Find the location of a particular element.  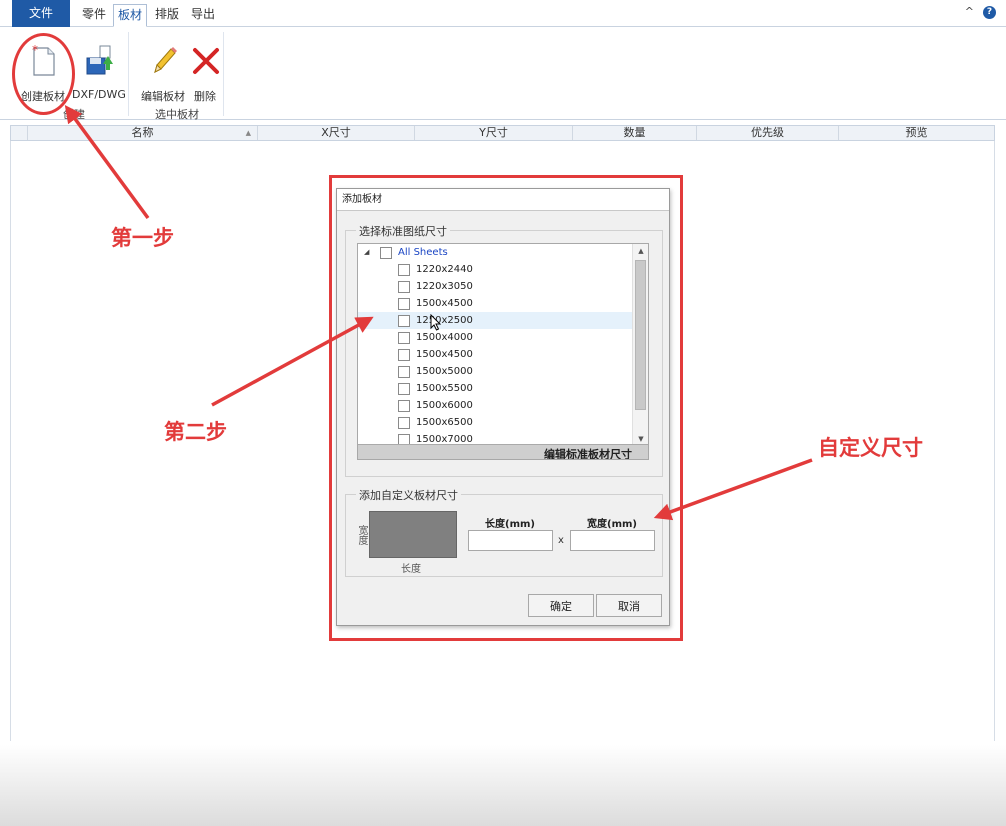

custom-size-arrow is located at coordinates (733, 489).